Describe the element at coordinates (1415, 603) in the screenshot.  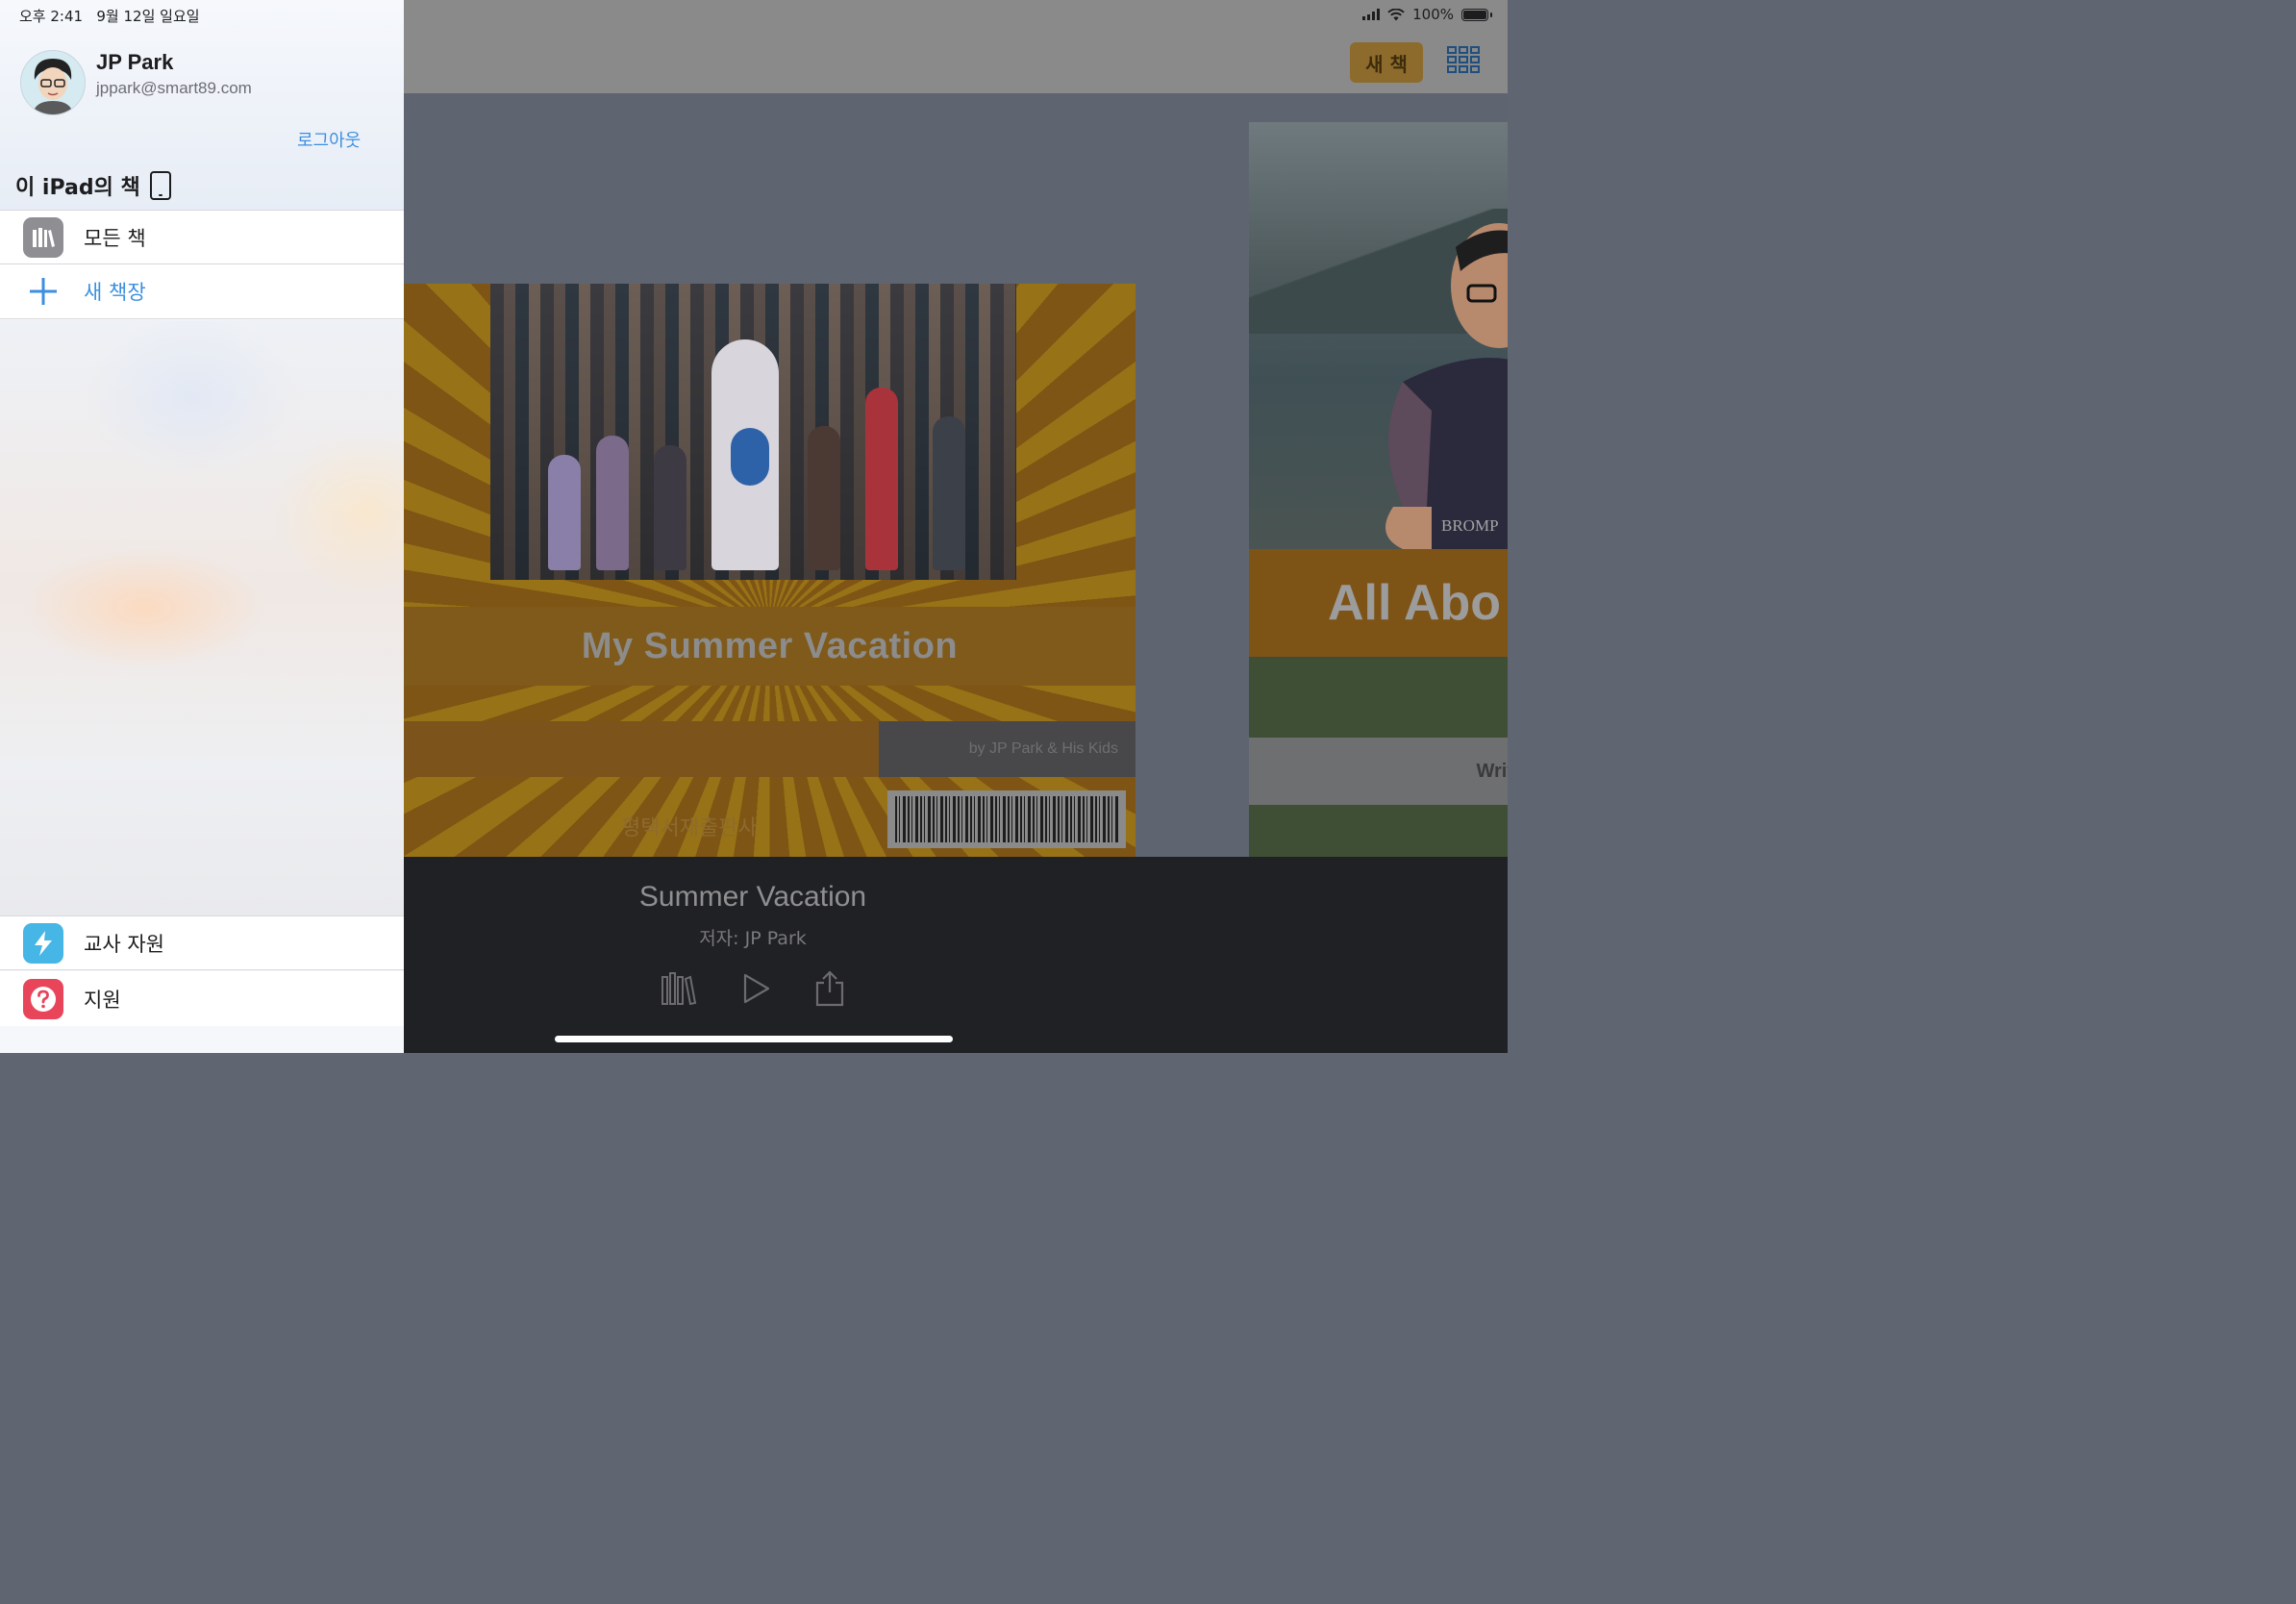
I see `cover-title: All Abo` at that location.